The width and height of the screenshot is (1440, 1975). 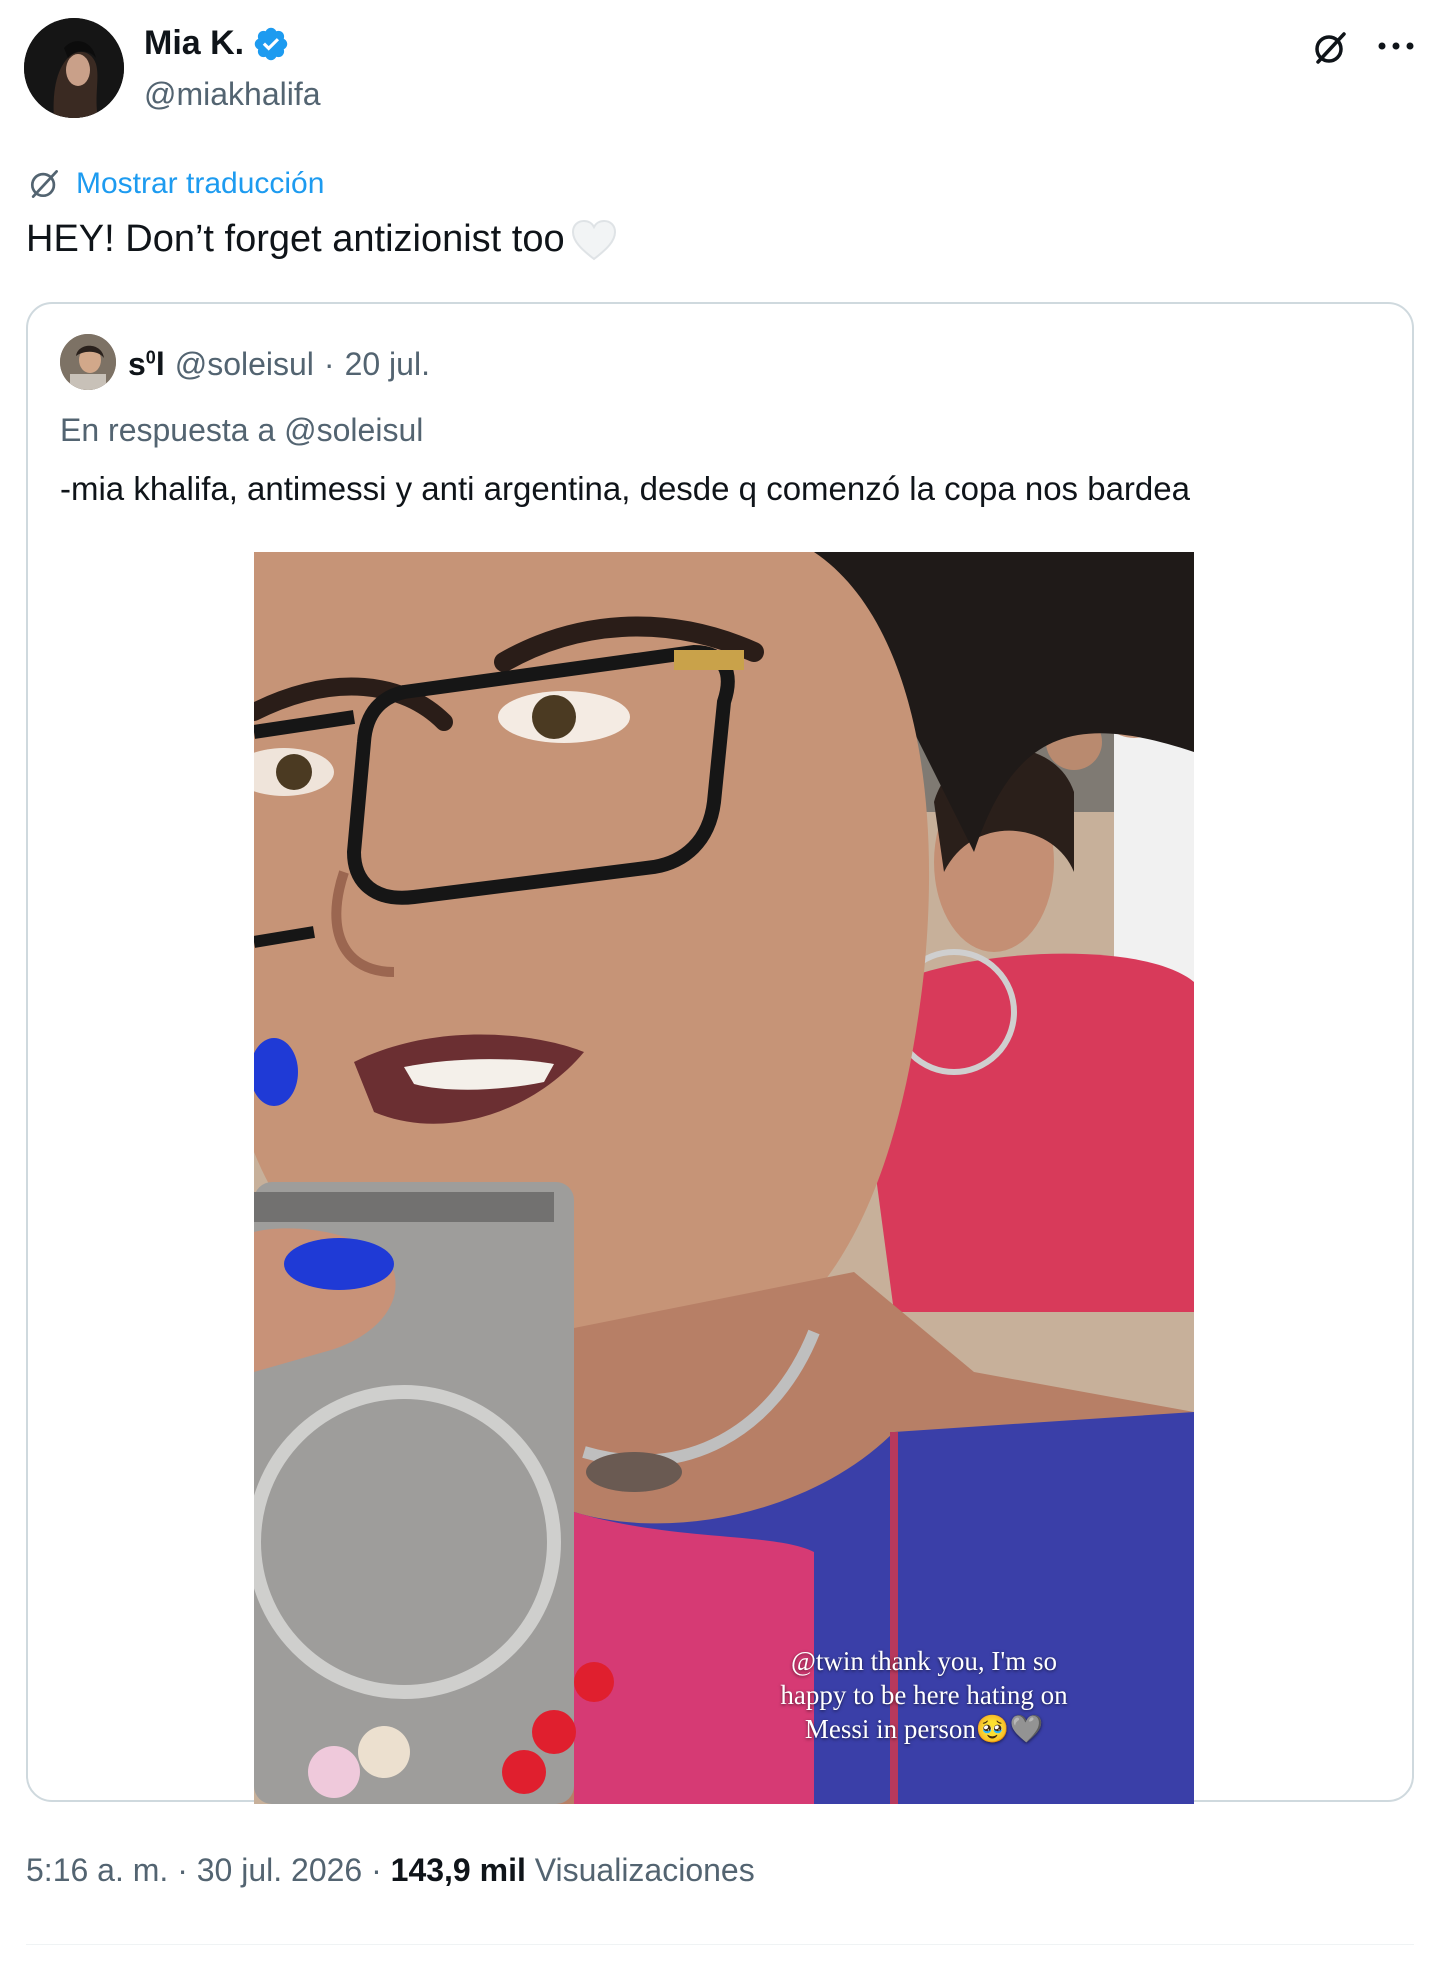 I want to click on quoted-author-name: s0l, so click(x=146, y=364).